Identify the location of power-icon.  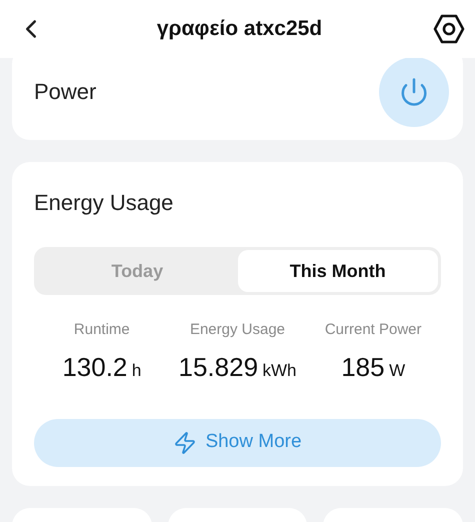
(414, 92).